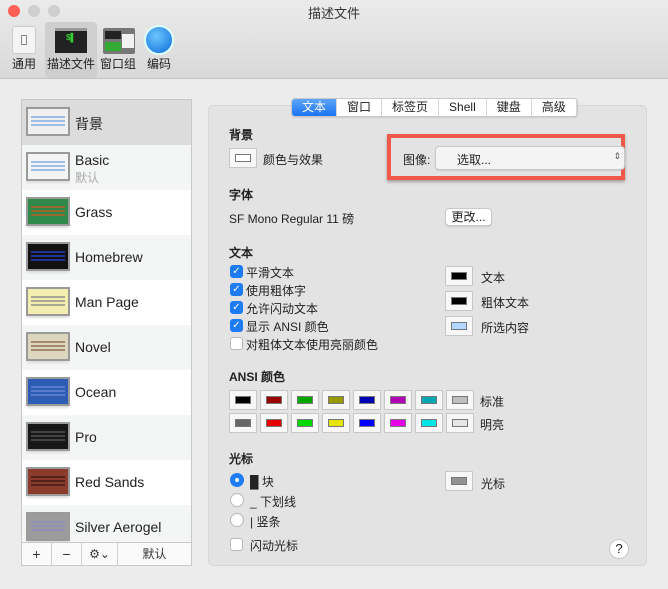 Image resolution: width=668 pixels, height=589 pixels. I want to click on profile-item: Homebrew, so click(106, 257).